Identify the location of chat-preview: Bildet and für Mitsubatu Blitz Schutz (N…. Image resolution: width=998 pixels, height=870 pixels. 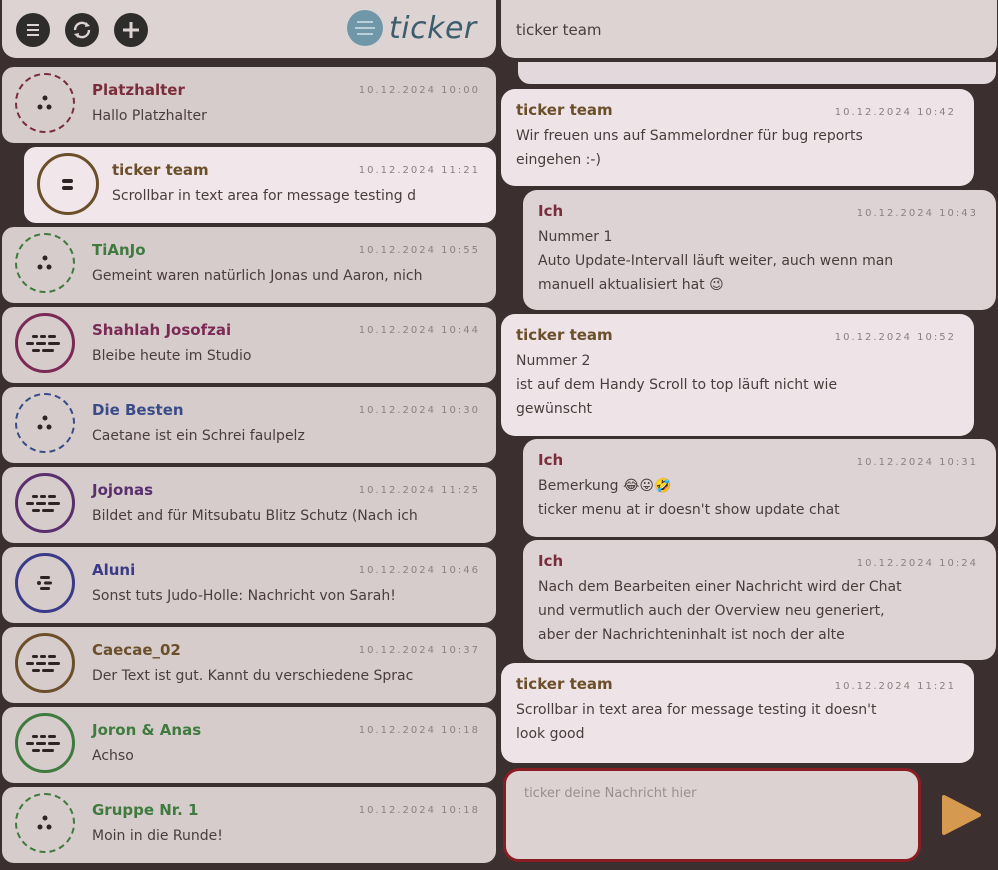
(255, 516).